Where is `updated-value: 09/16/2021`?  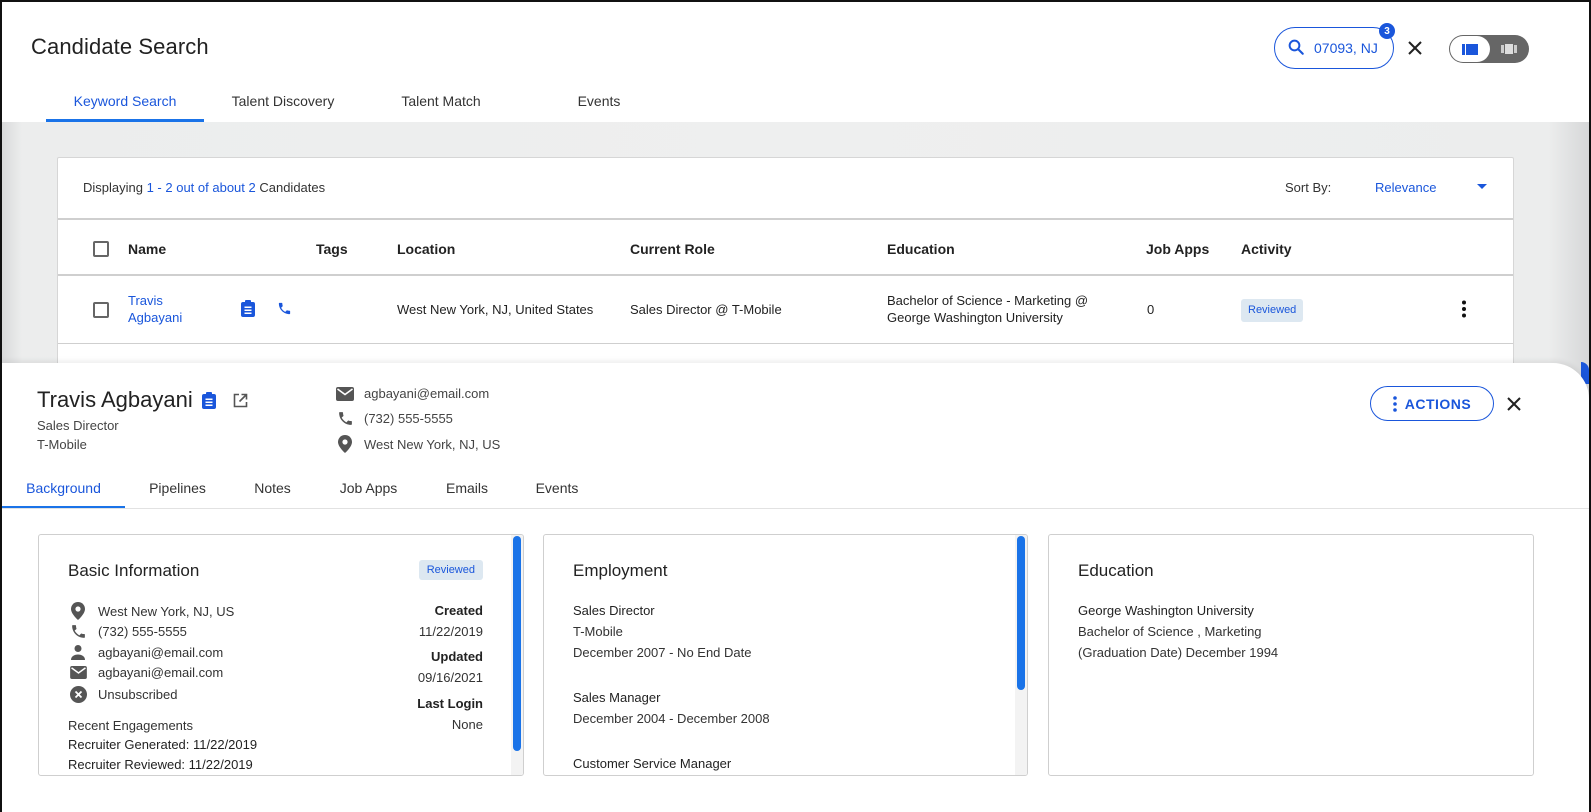 updated-value: 09/16/2021 is located at coordinates (450, 677).